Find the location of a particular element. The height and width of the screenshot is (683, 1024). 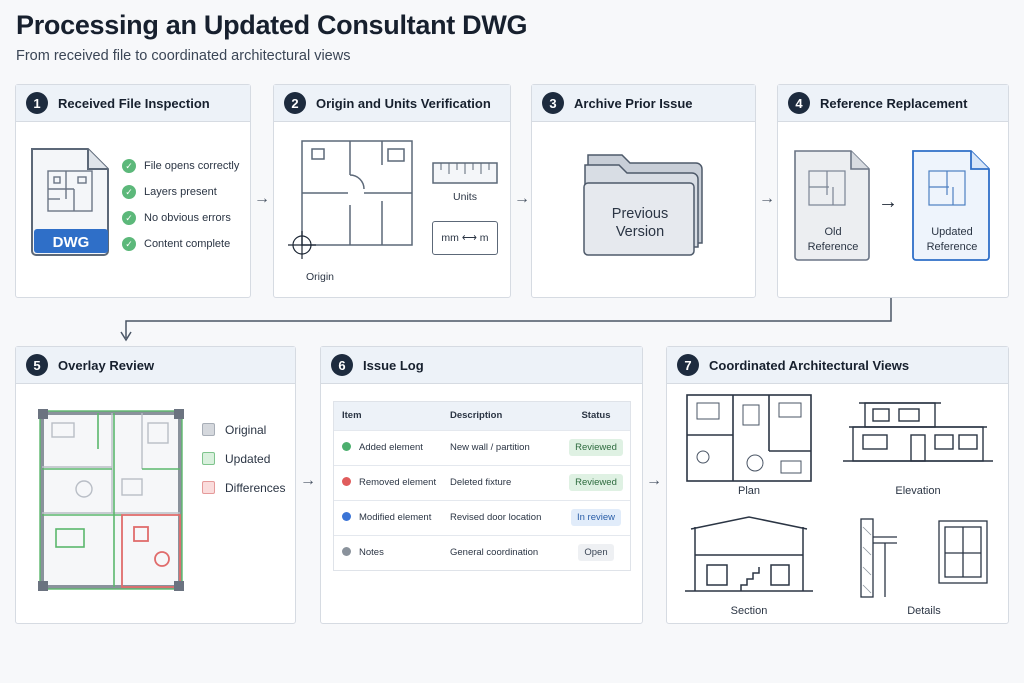

folder-label: Previous Version is located at coordinates (640, 223).